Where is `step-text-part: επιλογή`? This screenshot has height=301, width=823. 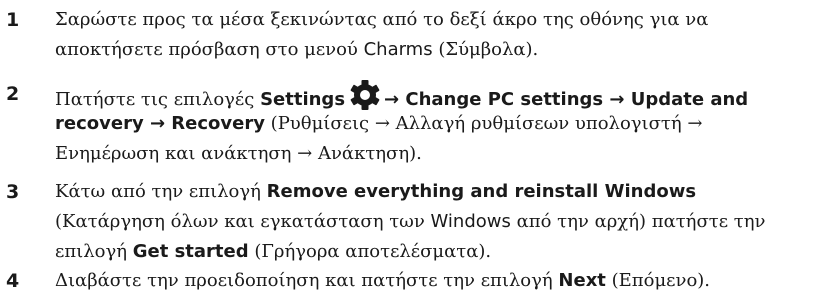 step-text-part: επιλογή is located at coordinates (94, 251).